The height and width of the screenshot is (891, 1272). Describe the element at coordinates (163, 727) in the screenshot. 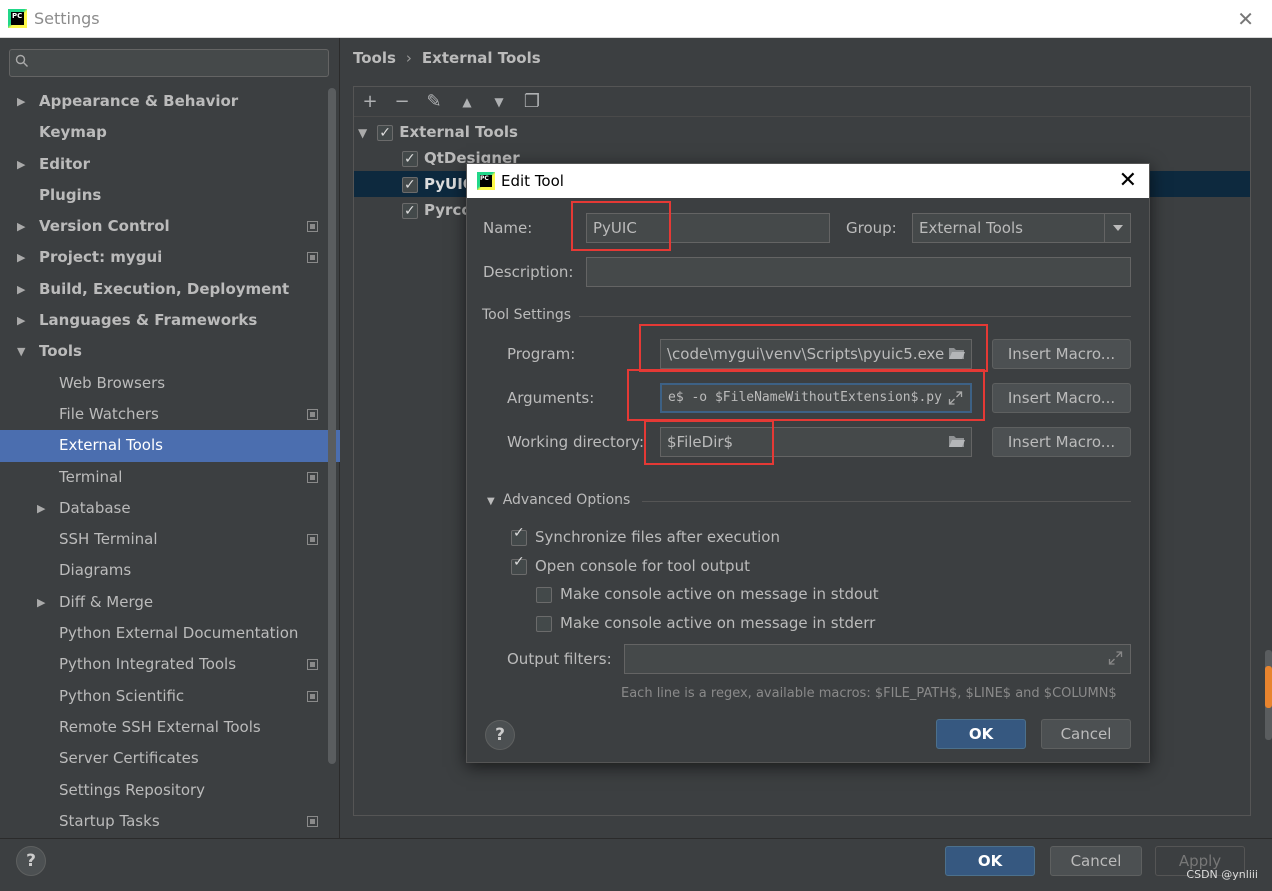

I see `sidebar-item-remote-ssh-external-tools: Remote SSH External Tools` at that location.